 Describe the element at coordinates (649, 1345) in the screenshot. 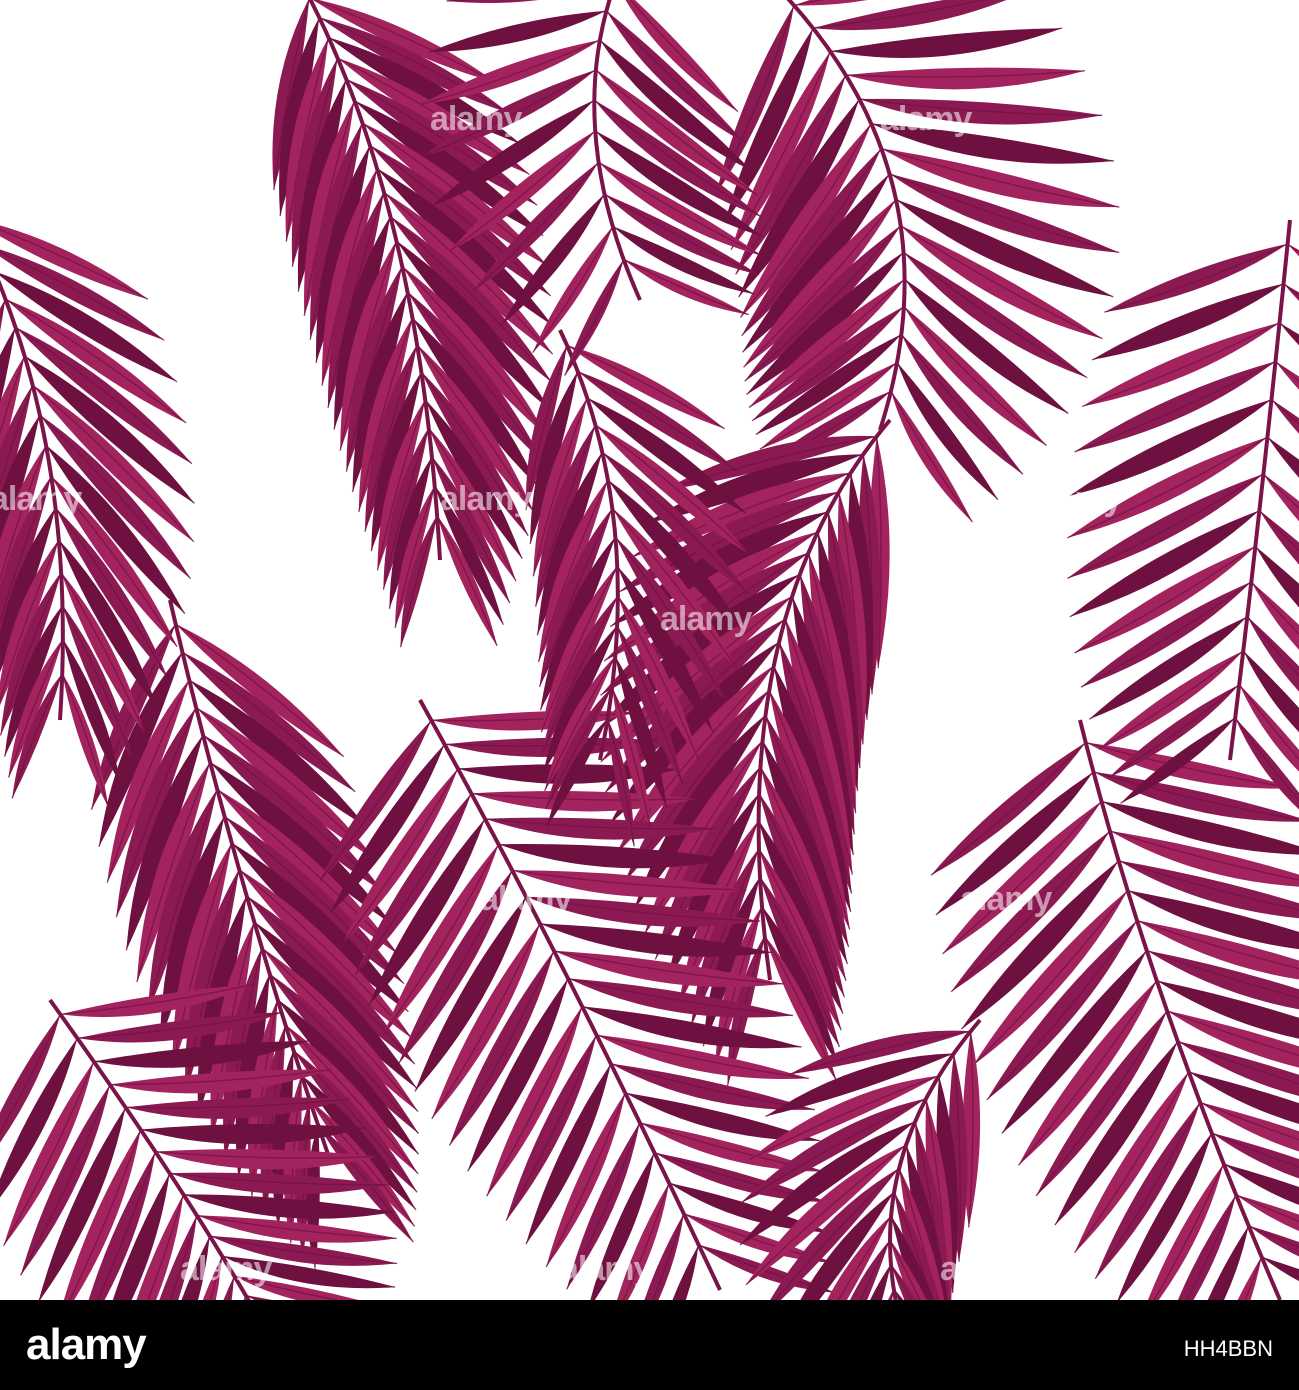

I see `stock-photo-footer: alamy HH4BBN` at that location.